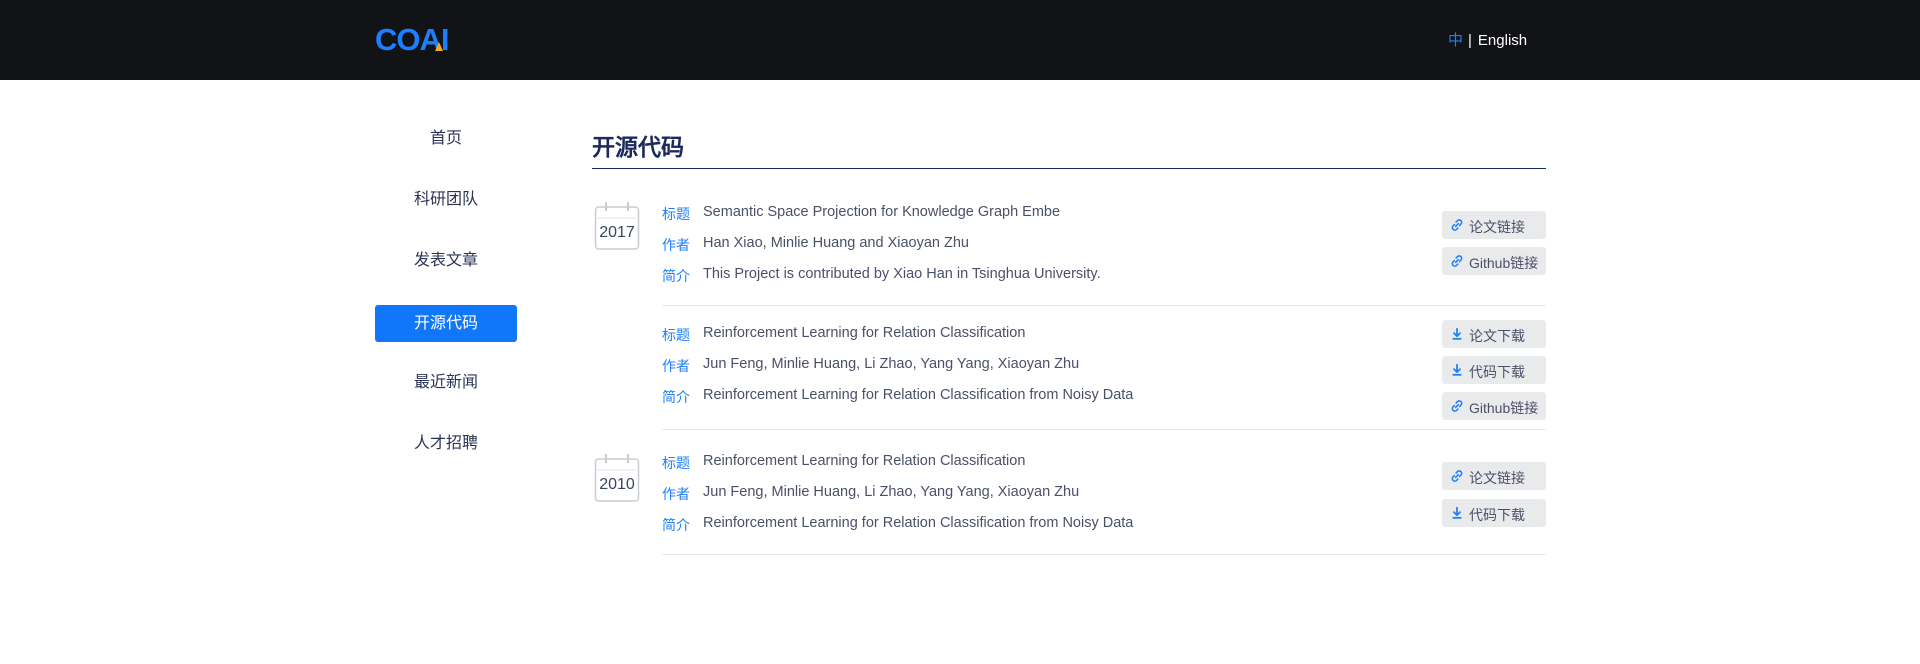 The image size is (1920, 664). I want to click on button-label: 论文下载, so click(1497, 336).